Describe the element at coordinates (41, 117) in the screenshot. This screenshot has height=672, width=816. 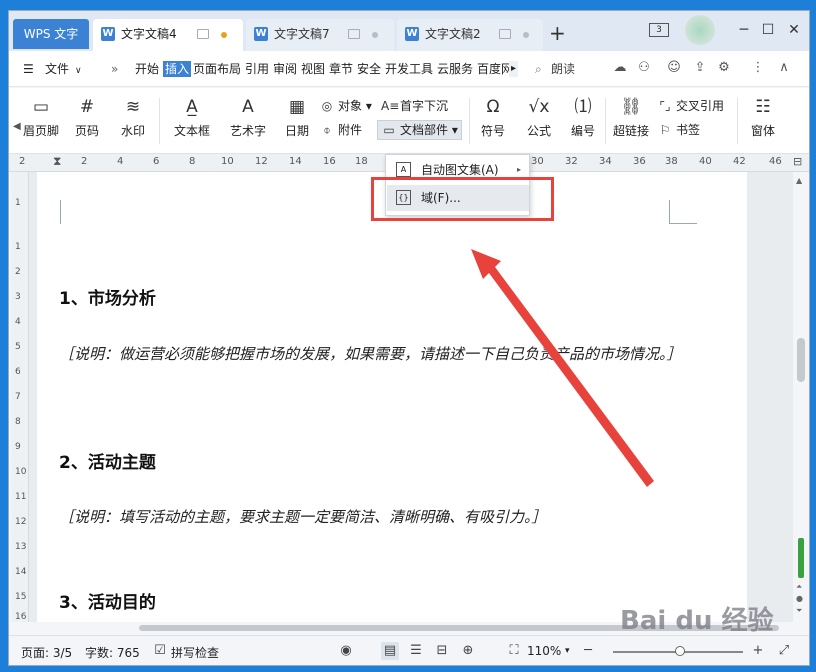
I see `header-footer-button: ▭ 眉页脚` at that location.